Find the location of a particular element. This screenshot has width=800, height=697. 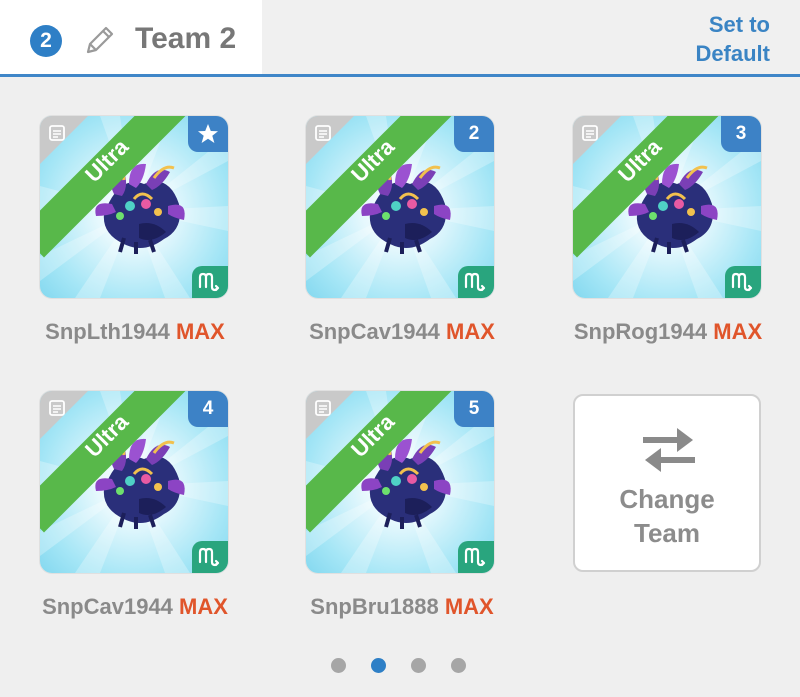

monster-label-1: SnpLth1944 MAX is located at coordinates (135, 332).